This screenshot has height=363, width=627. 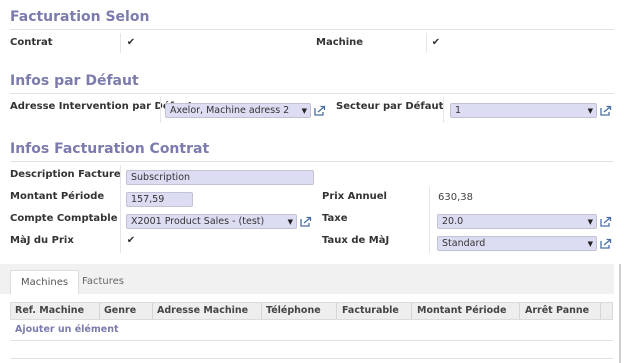 I want to click on accounting-account-label: Compte Comptable, so click(x=64, y=218).